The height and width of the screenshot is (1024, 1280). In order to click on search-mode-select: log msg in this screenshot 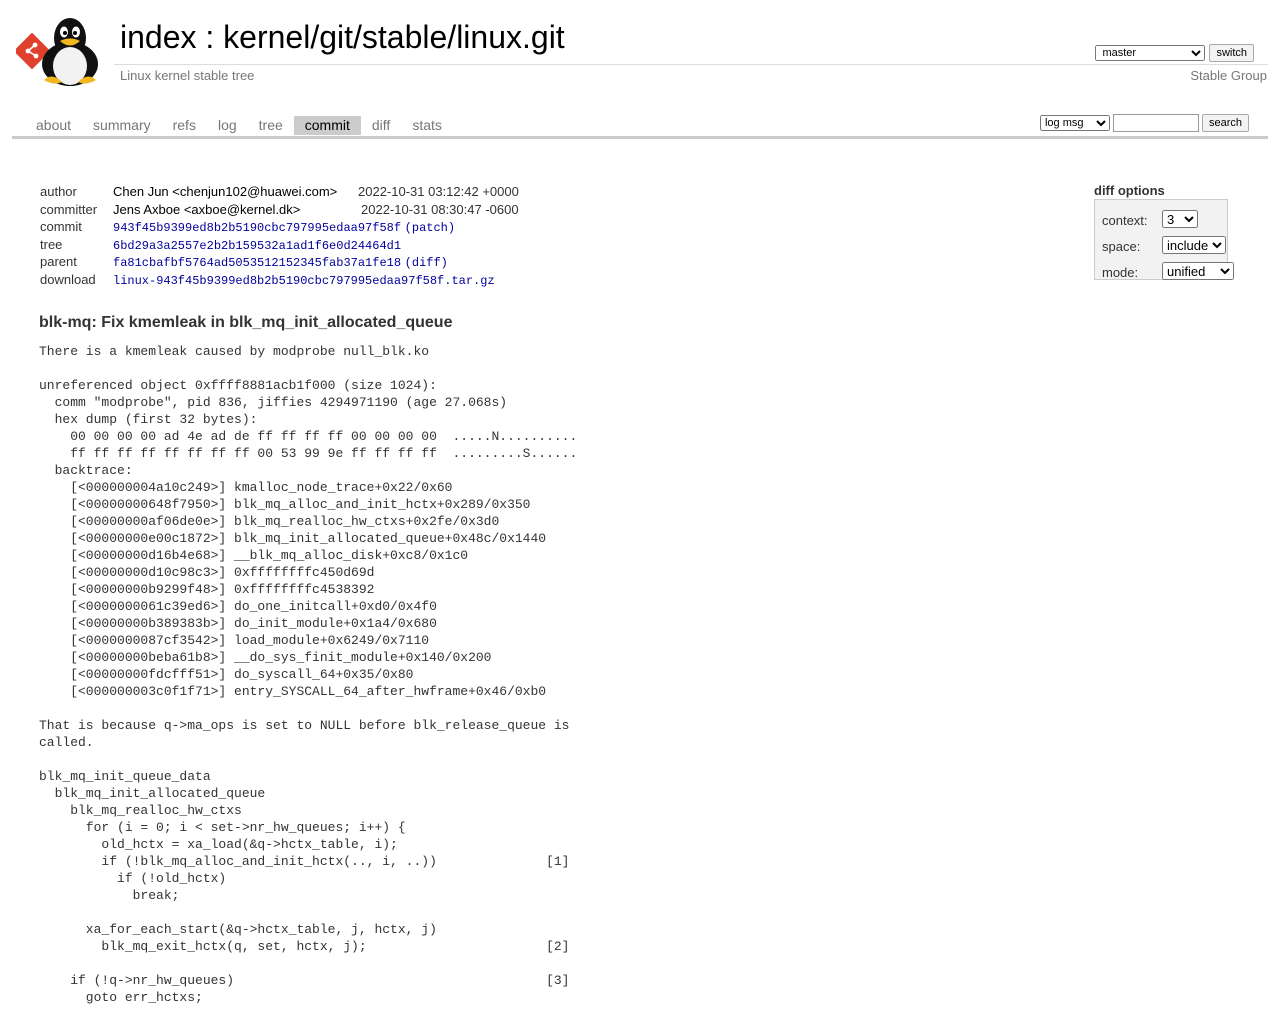, I will do `click(1074, 123)`.